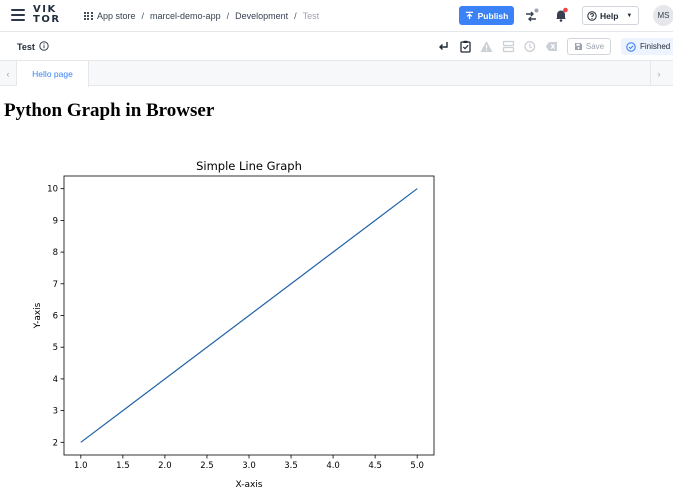  What do you see at coordinates (8, 73) in the screenshot?
I see `tab-scroll-left-icon: ‹` at bounding box center [8, 73].